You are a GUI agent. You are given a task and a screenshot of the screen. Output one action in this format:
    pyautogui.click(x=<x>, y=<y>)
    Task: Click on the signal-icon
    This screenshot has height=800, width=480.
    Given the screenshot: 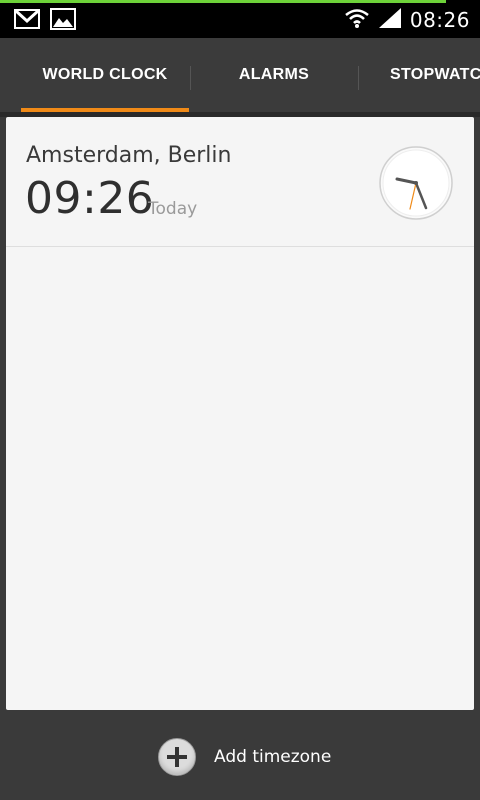 What is the action you would take?
    pyautogui.click(x=390, y=20)
    